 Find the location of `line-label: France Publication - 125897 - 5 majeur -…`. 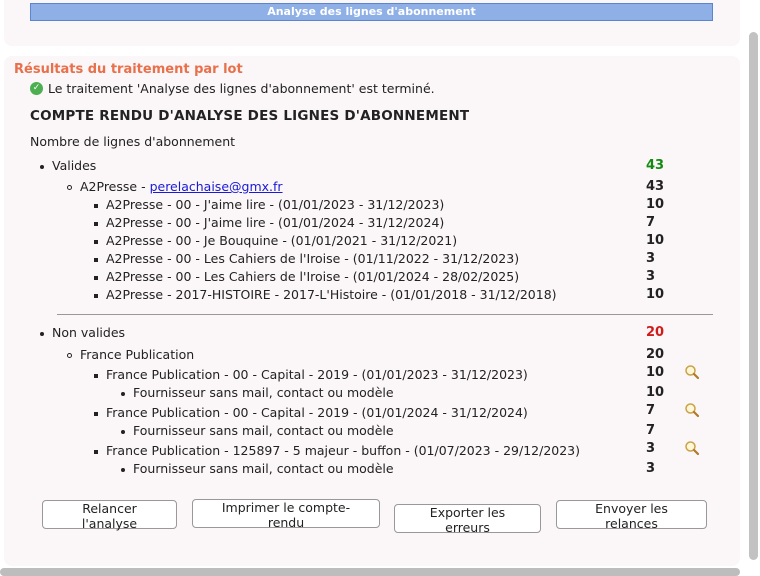

line-label: France Publication - 125897 - 5 majeur -… is located at coordinates (343, 450).